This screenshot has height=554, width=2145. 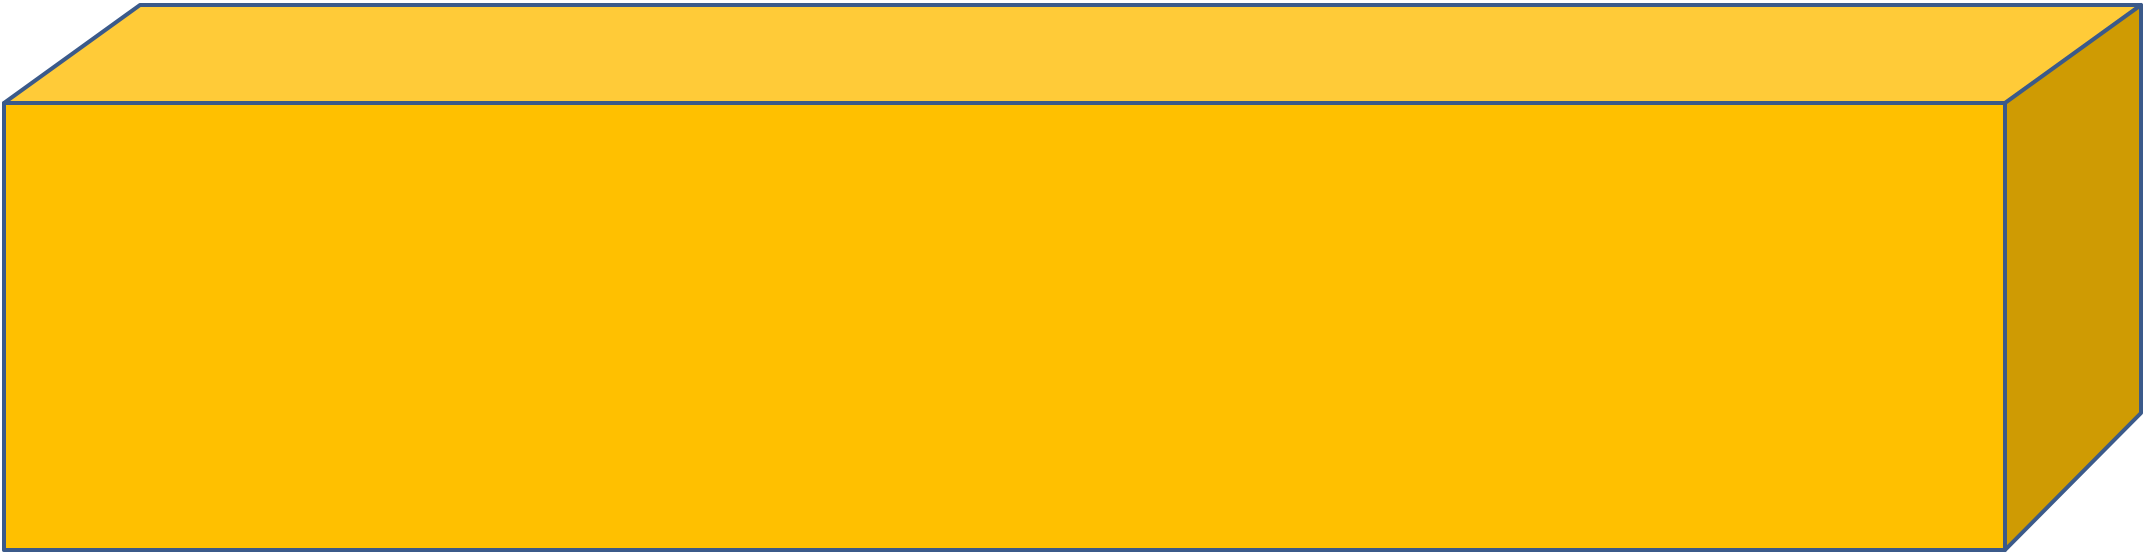 I want to click on prism-right-face, so click(x=2073, y=277).